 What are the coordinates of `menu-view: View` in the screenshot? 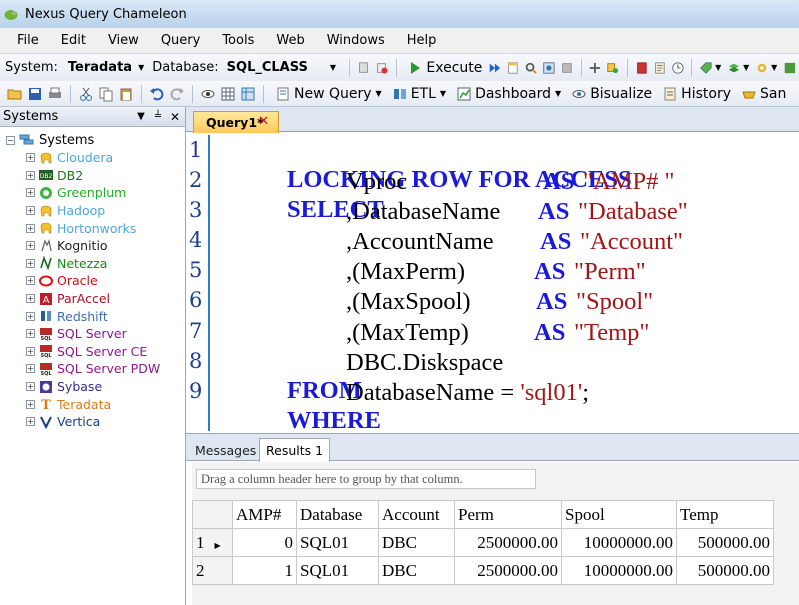 It's located at (123, 40).